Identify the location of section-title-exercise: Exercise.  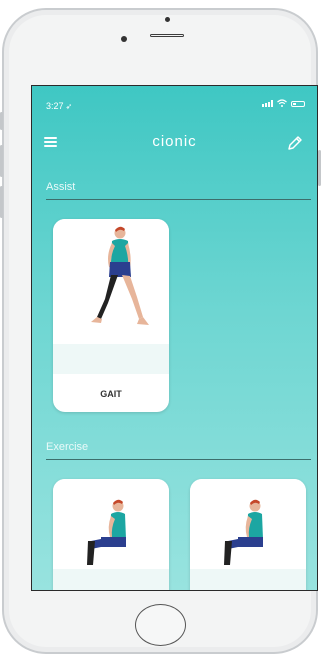
(67, 447).